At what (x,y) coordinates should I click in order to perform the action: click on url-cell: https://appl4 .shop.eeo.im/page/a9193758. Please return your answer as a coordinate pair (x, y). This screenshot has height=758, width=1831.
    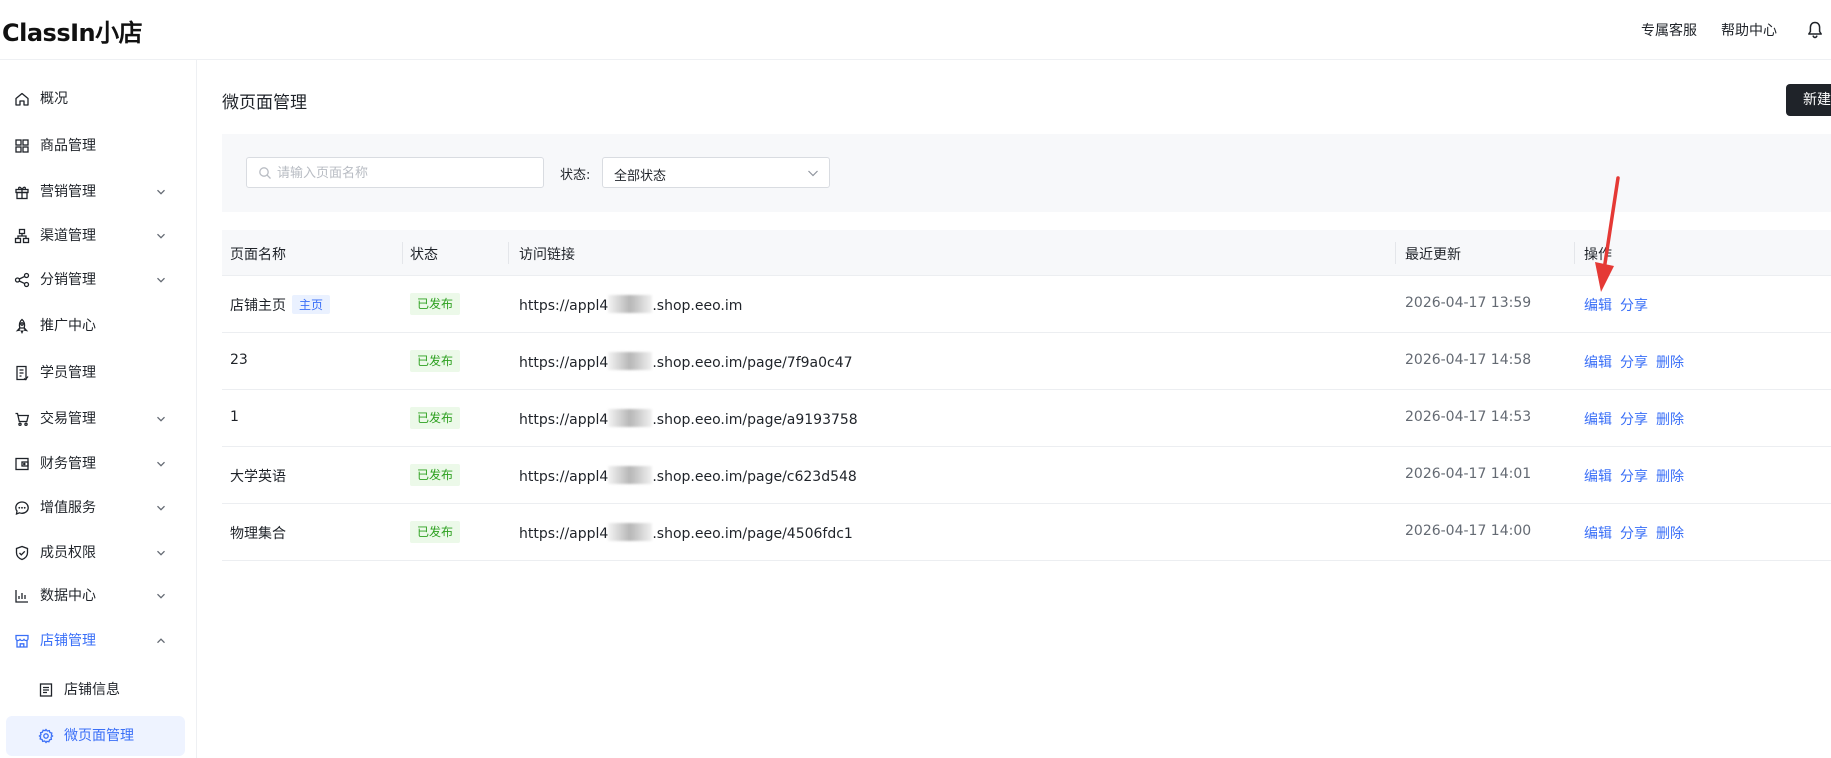
    Looking at the image, I should click on (688, 418).